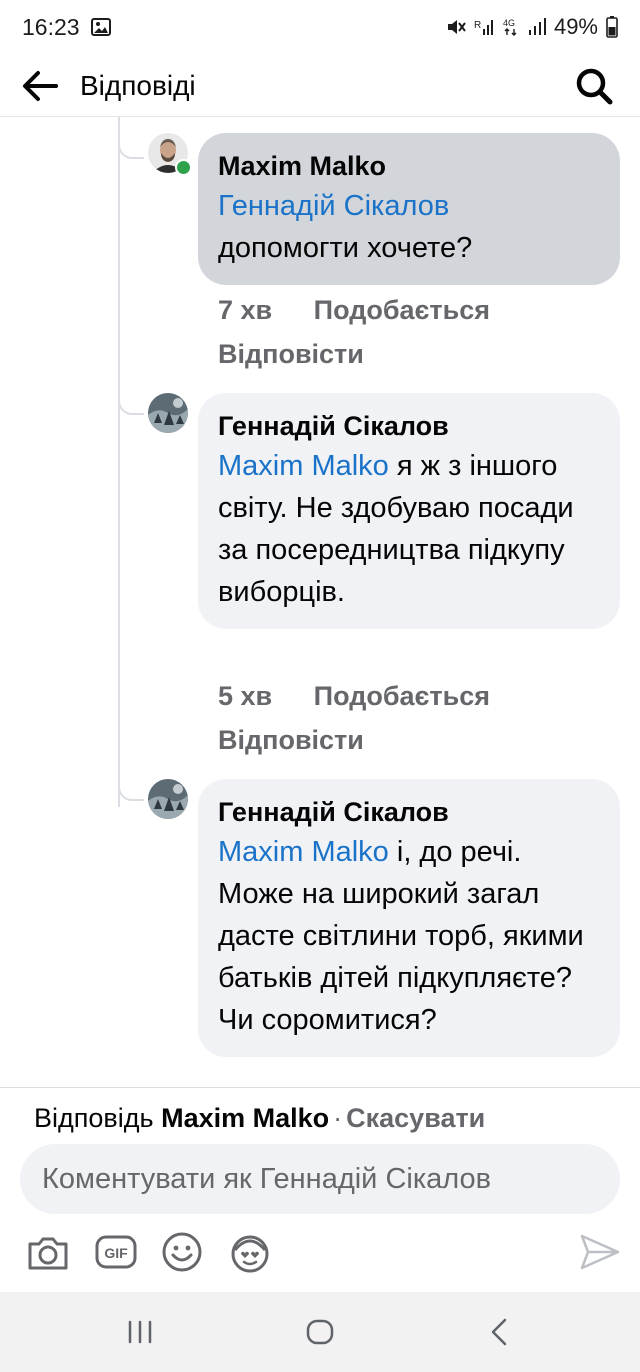 The image size is (640, 1372). What do you see at coordinates (320, 1252) in the screenshot?
I see `composer-toolbar: GIF` at bounding box center [320, 1252].